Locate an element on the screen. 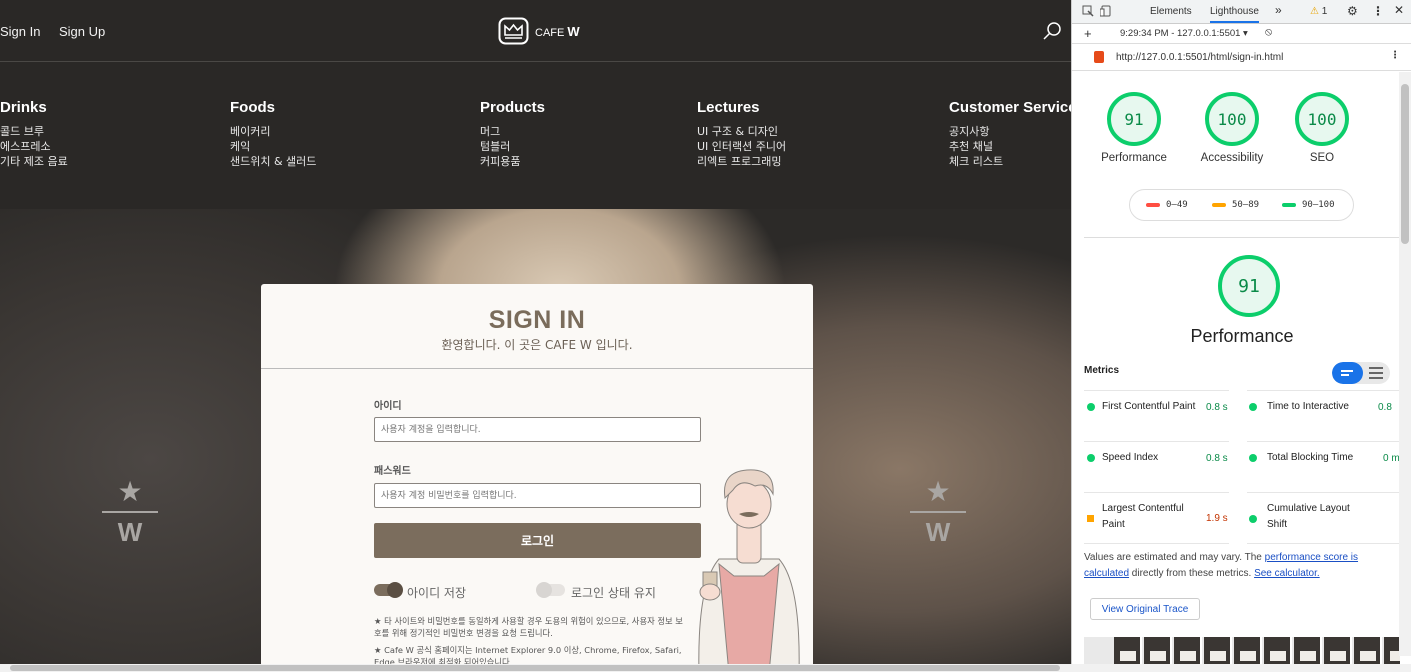 The image size is (1411, 672). login-button: 로그인 is located at coordinates (537, 540).